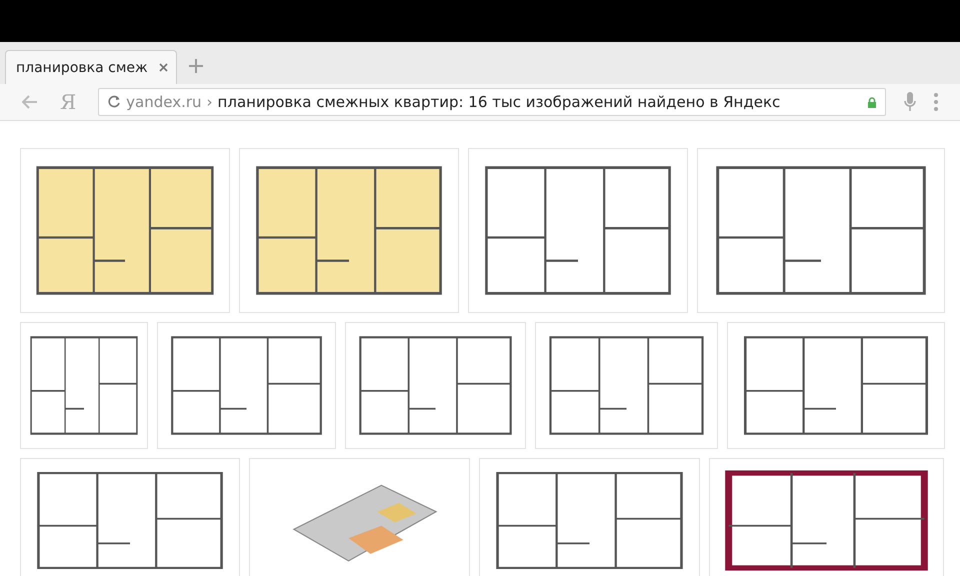  I want to click on page-title-text: планировка смежных квартир: 16 тыс изображений найдено в Яндекс, so click(500, 102).